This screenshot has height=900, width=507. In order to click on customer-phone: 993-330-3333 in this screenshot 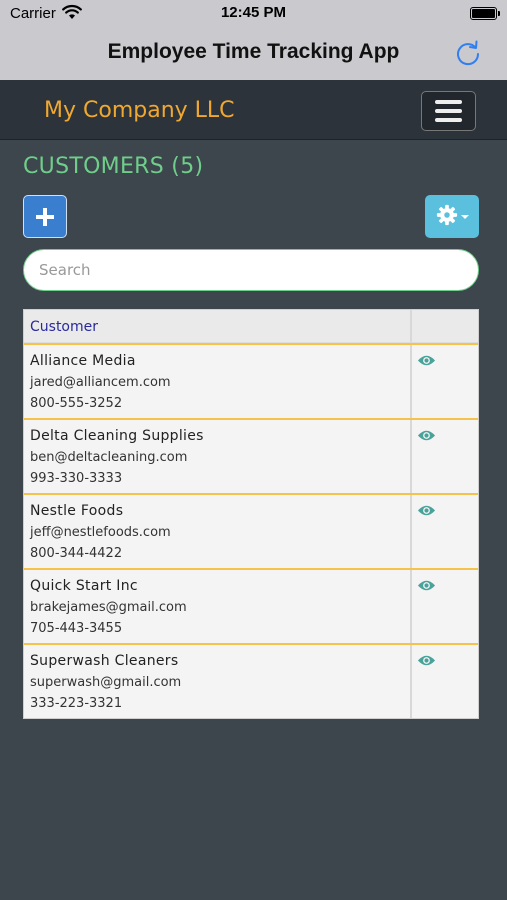, I will do `click(76, 478)`.